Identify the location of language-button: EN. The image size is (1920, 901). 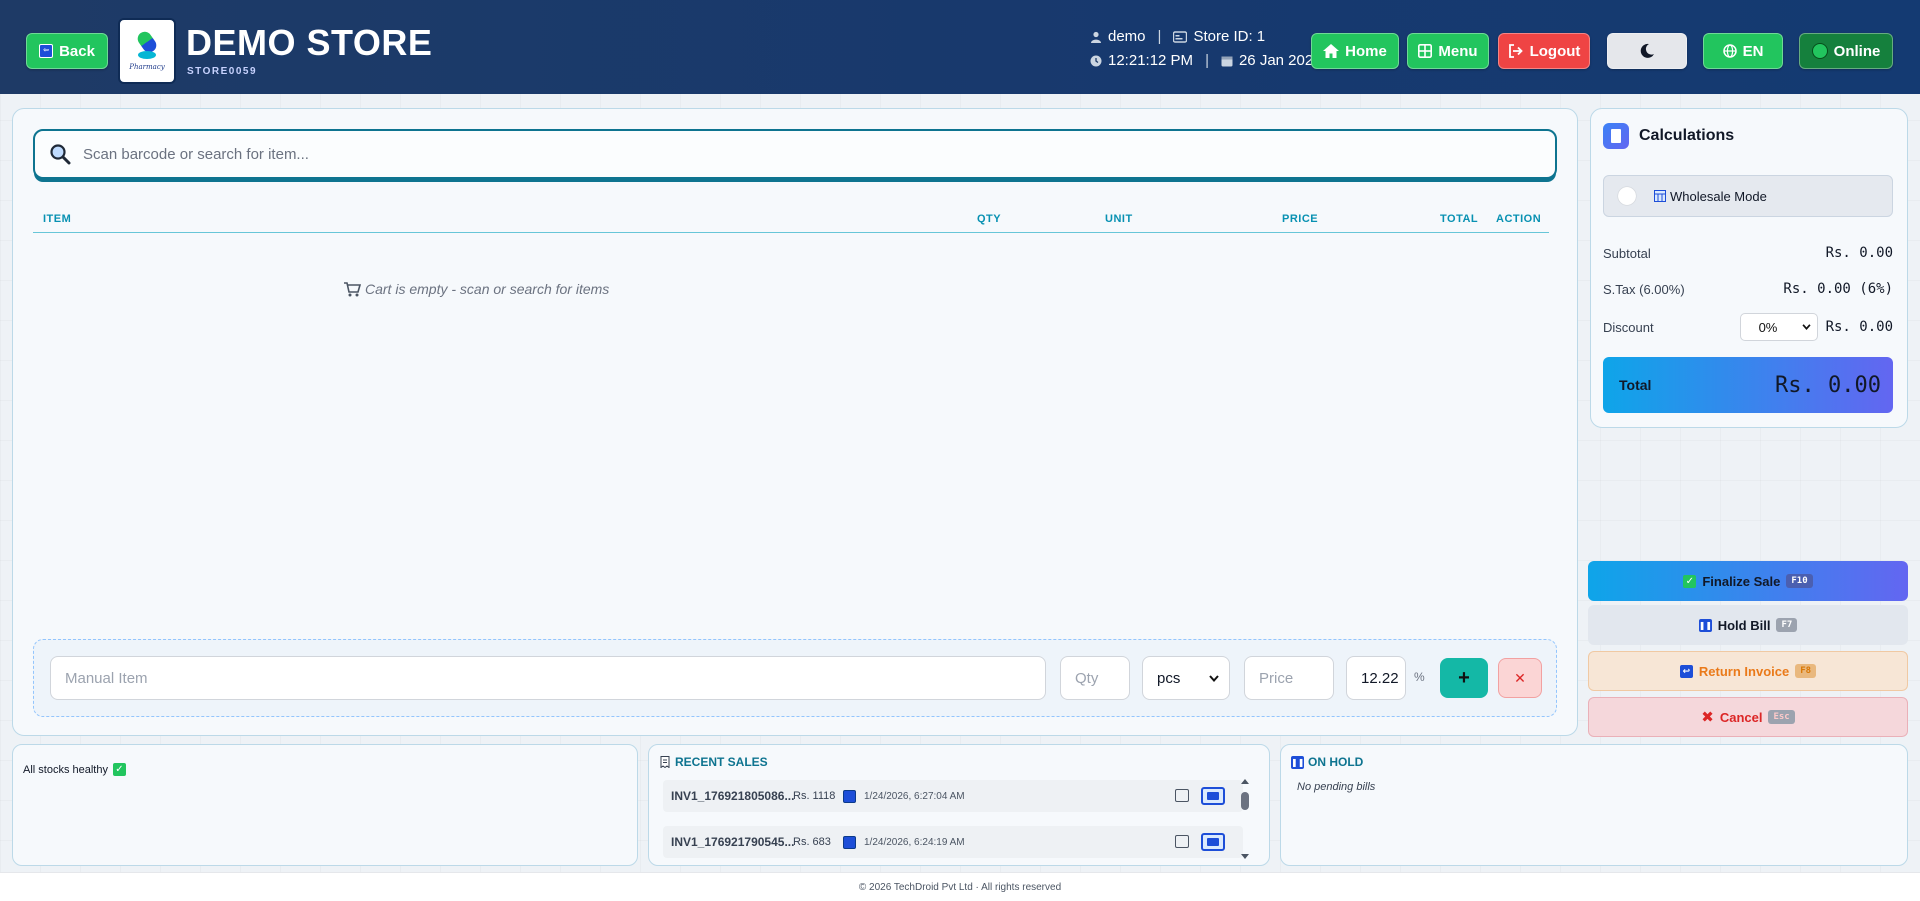
(1743, 51).